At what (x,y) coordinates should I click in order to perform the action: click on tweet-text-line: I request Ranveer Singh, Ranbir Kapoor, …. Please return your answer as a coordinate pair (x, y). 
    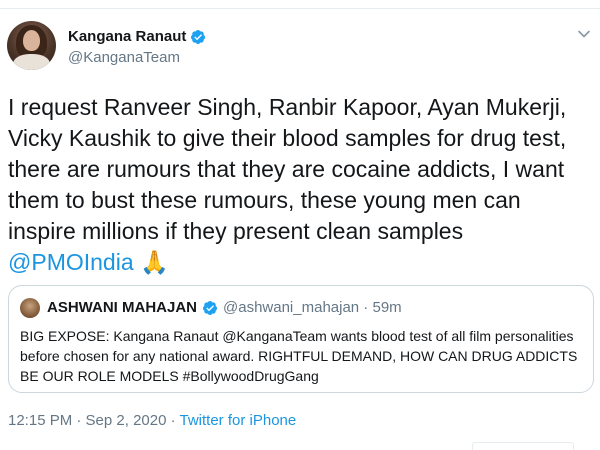
    Looking at the image, I should click on (287, 107).